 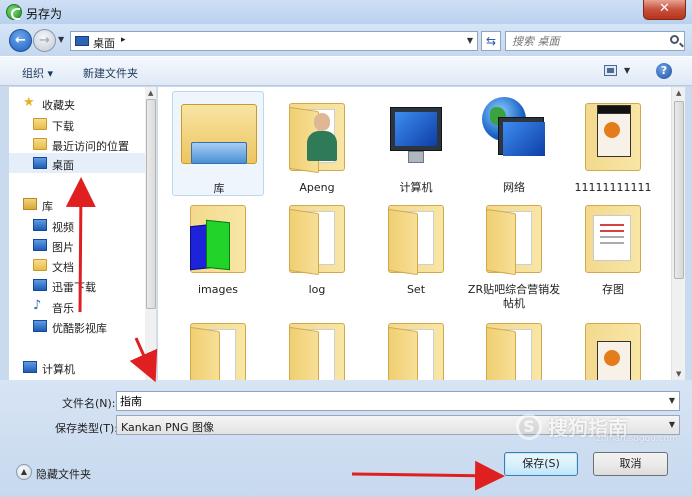 What do you see at coordinates (664, 71) in the screenshot?
I see `help-icon: ?` at bounding box center [664, 71].